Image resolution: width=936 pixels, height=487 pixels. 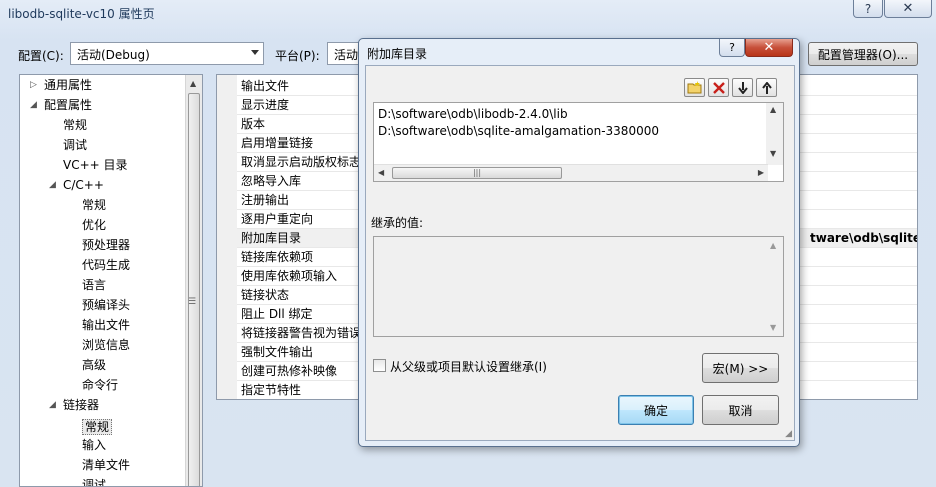 I want to click on tree-item-label: 输入, so click(x=94, y=445).